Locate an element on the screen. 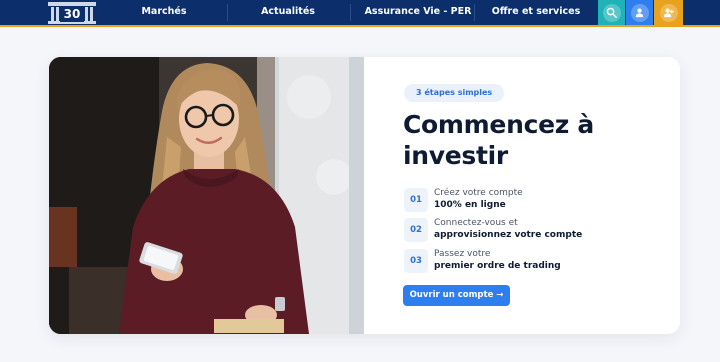  step-3: 03 Passez votre premier ordre de trading is located at coordinates (534, 262).